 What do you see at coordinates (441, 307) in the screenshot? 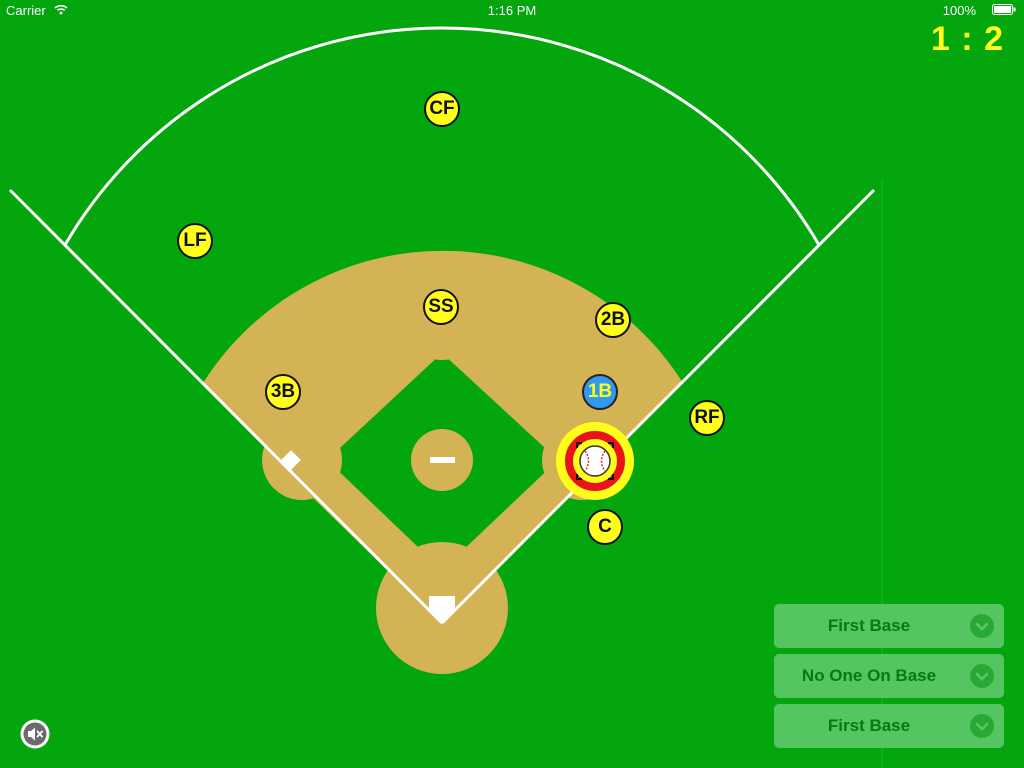
I see `player-shortstop: SS` at bounding box center [441, 307].